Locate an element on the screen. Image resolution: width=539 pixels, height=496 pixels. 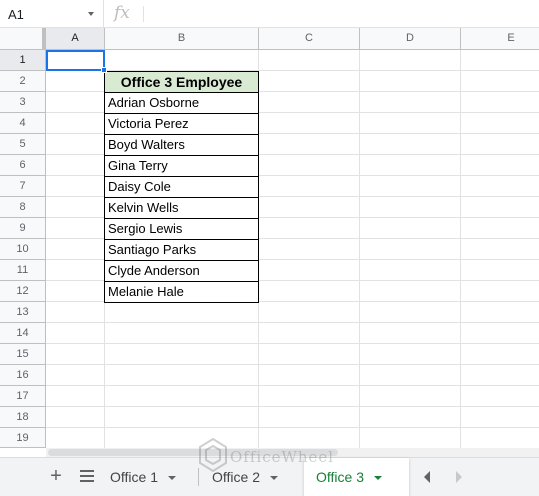
sheet-tab-label: Office 3 is located at coordinates (340, 477).